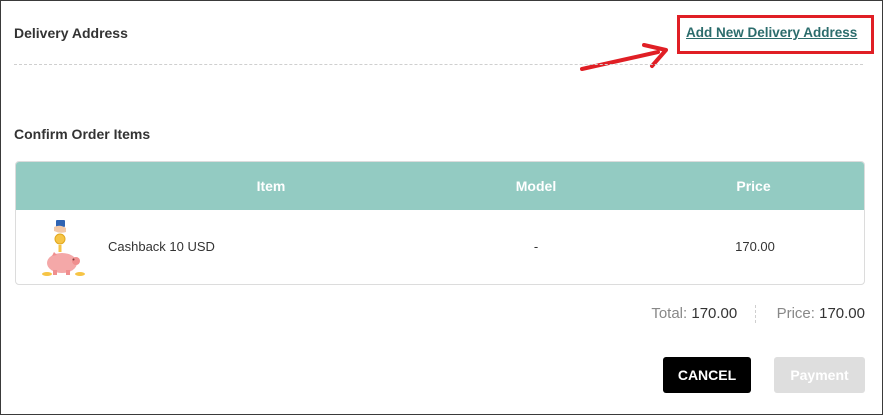 This screenshot has height=415, width=883. I want to click on item-name: Cashback 10 USD, so click(161, 246).